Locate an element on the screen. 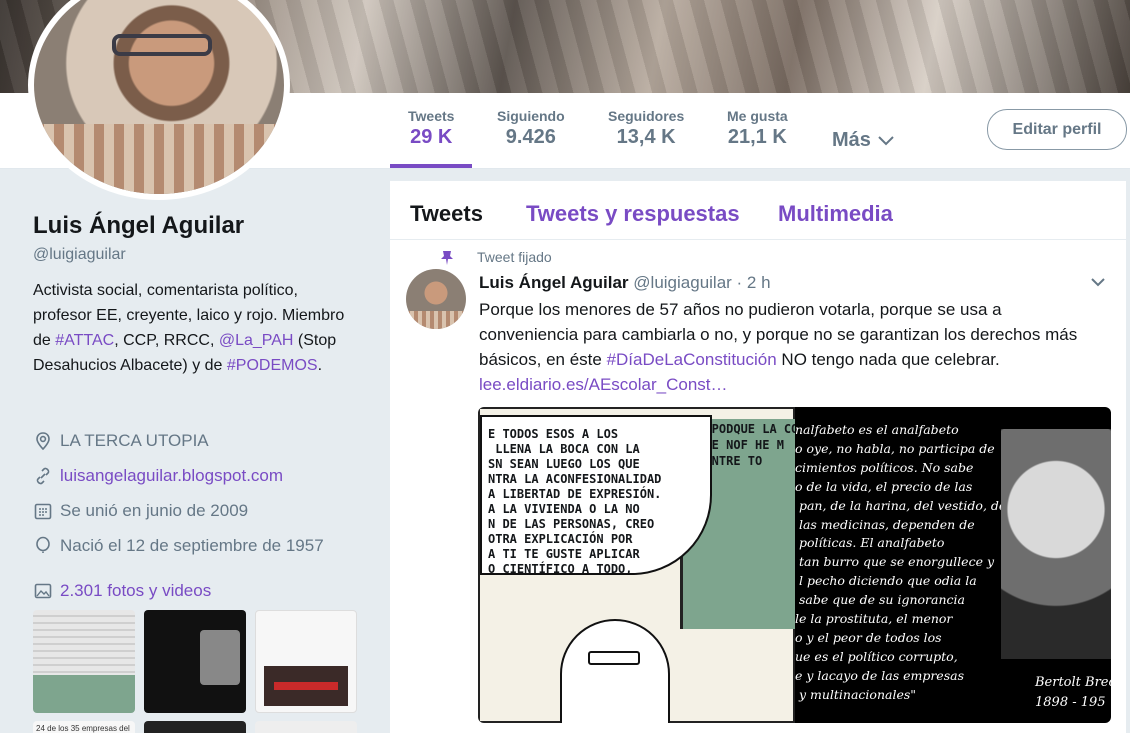 The height and width of the screenshot is (733, 1130). calendar-icon is located at coordinates (43, 511).